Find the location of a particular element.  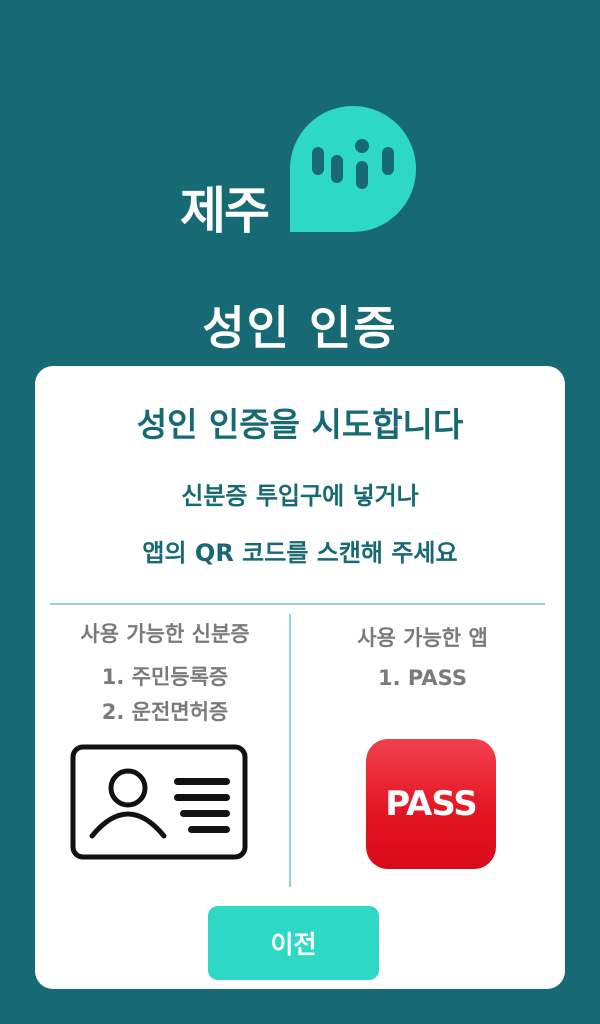

speech-bubble-logo-icon is located at coordinates (353, 169).